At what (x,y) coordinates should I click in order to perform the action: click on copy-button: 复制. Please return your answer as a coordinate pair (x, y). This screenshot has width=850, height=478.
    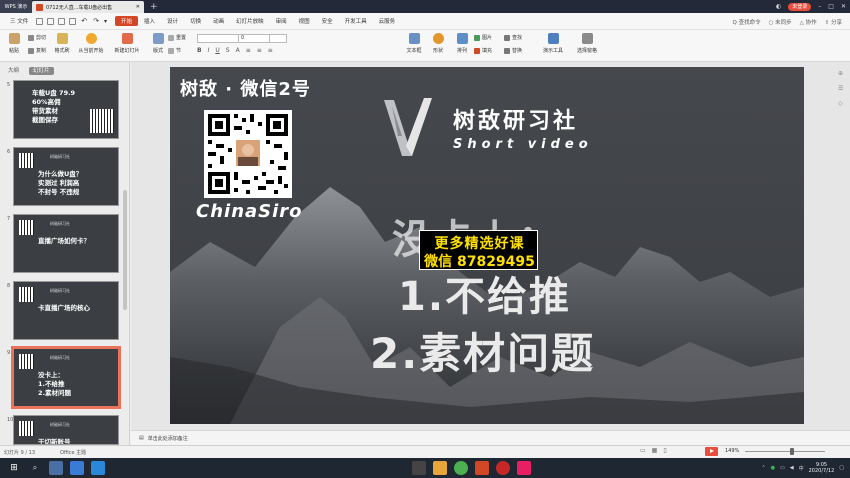
    Looking at the image, I should click on (37, 50).